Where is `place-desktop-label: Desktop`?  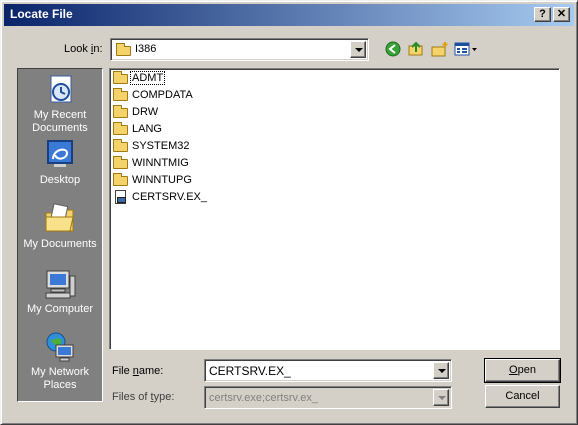
place-desktop-label: Desktop is located at coordinates (60, 180).